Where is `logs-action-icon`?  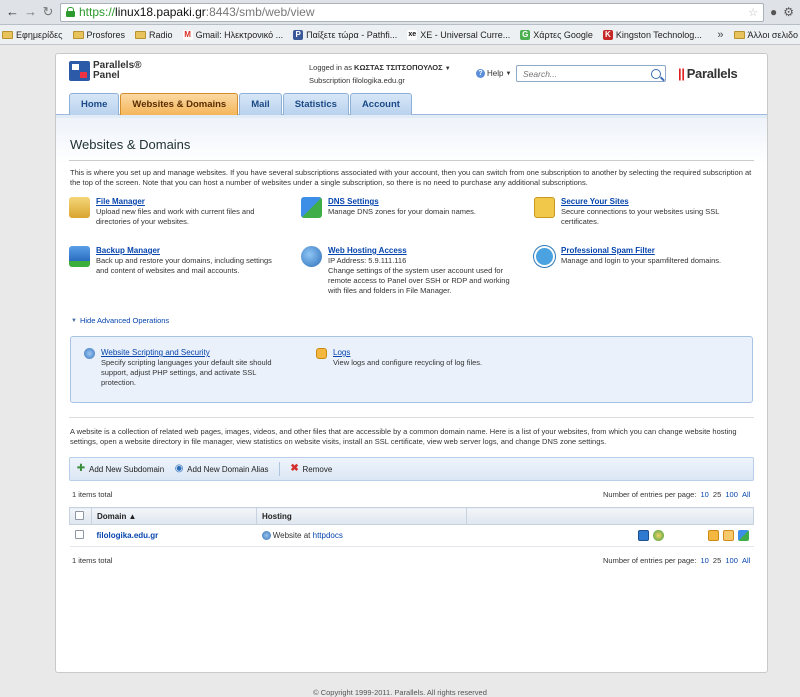
logs-action-icon is located at coordinates (728, 535).